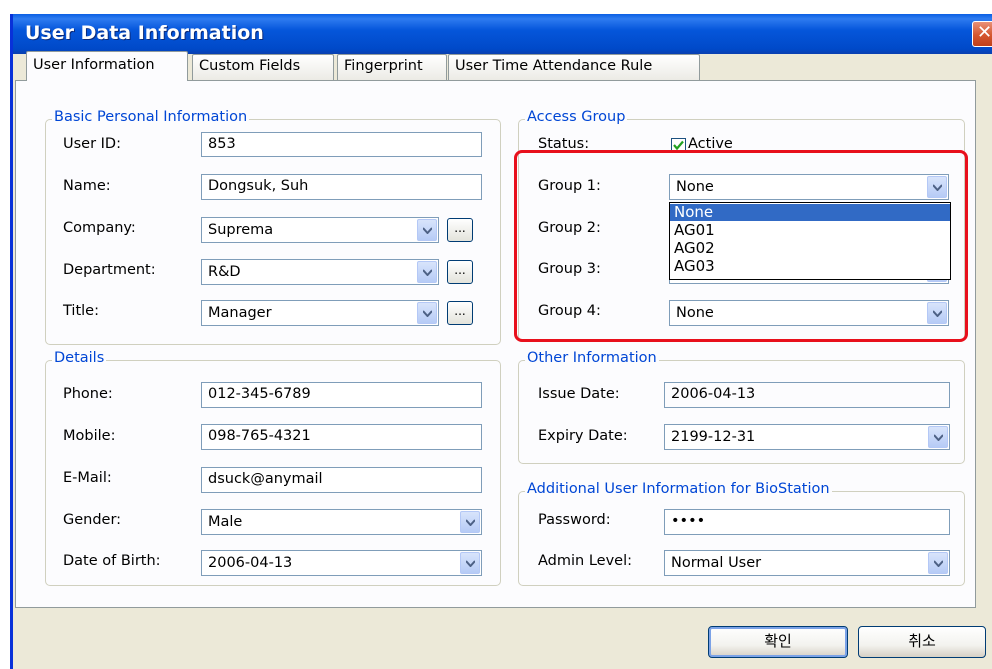 The height and width of the screenshot is (669, 992). Describe the element at coordinates (810, 230) in the screenshot. I see `dropdown-option-ag01: AG01` at that location.